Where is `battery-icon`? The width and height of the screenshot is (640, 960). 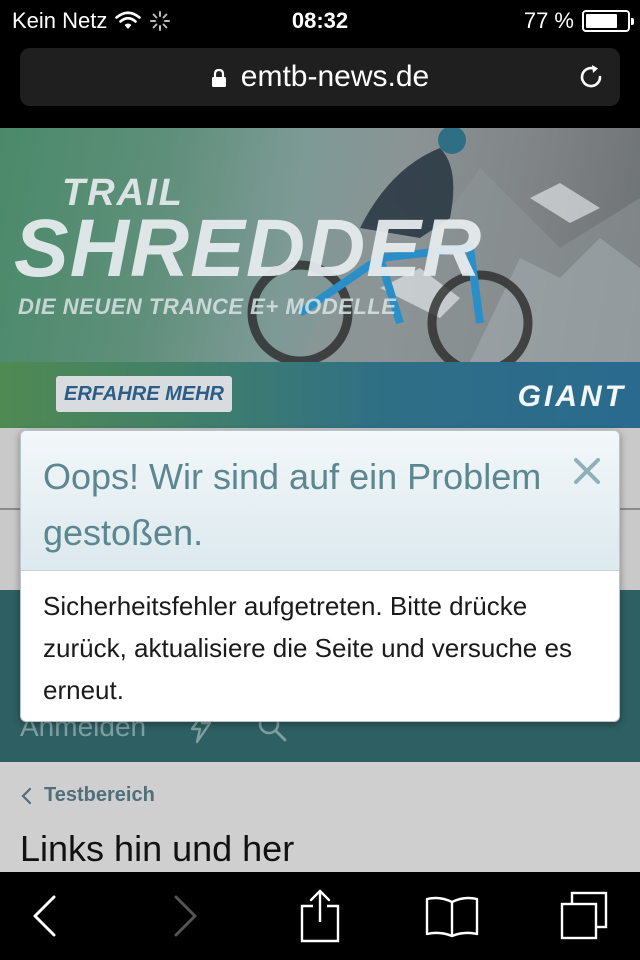 battery-icon is located at coordinates (608, 21).